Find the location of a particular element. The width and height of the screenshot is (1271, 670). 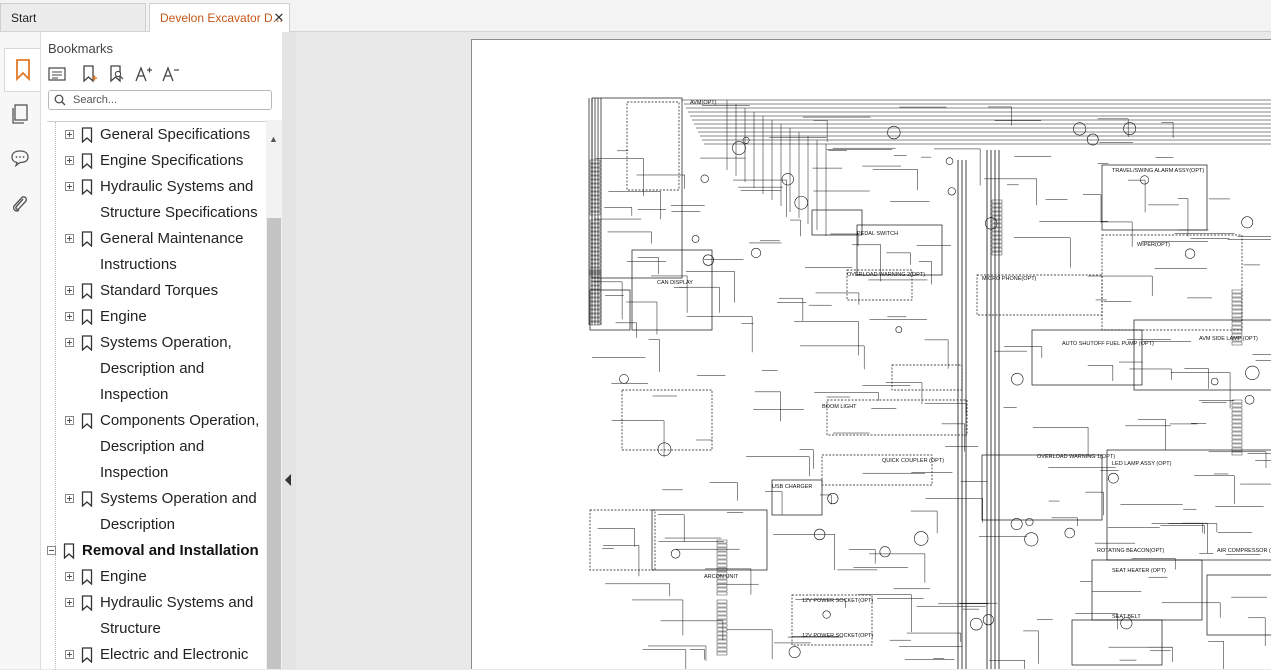

bookmark-label: Components Operation, is located at coordinates (180, 420).